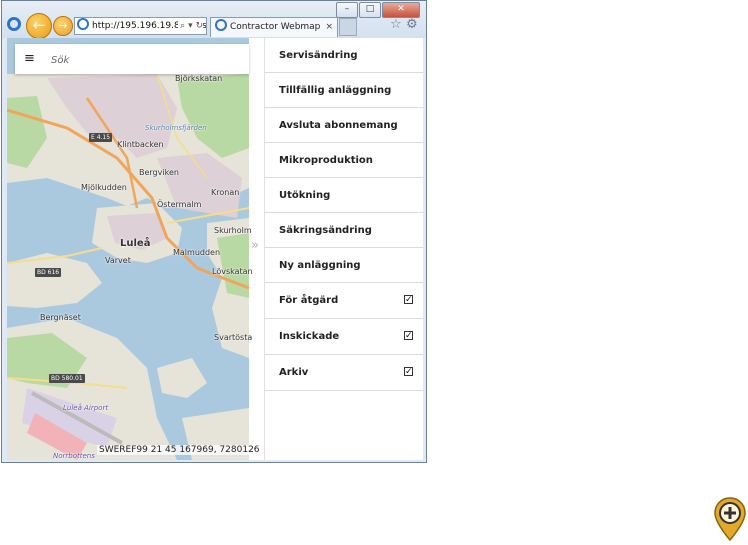 Image resolution: width=748 pixels, height=545 pixels. Describe the element at coordinates (60, 317) in the screenshot. I see `map-label-bergnaset: Bergnäset` at that location.